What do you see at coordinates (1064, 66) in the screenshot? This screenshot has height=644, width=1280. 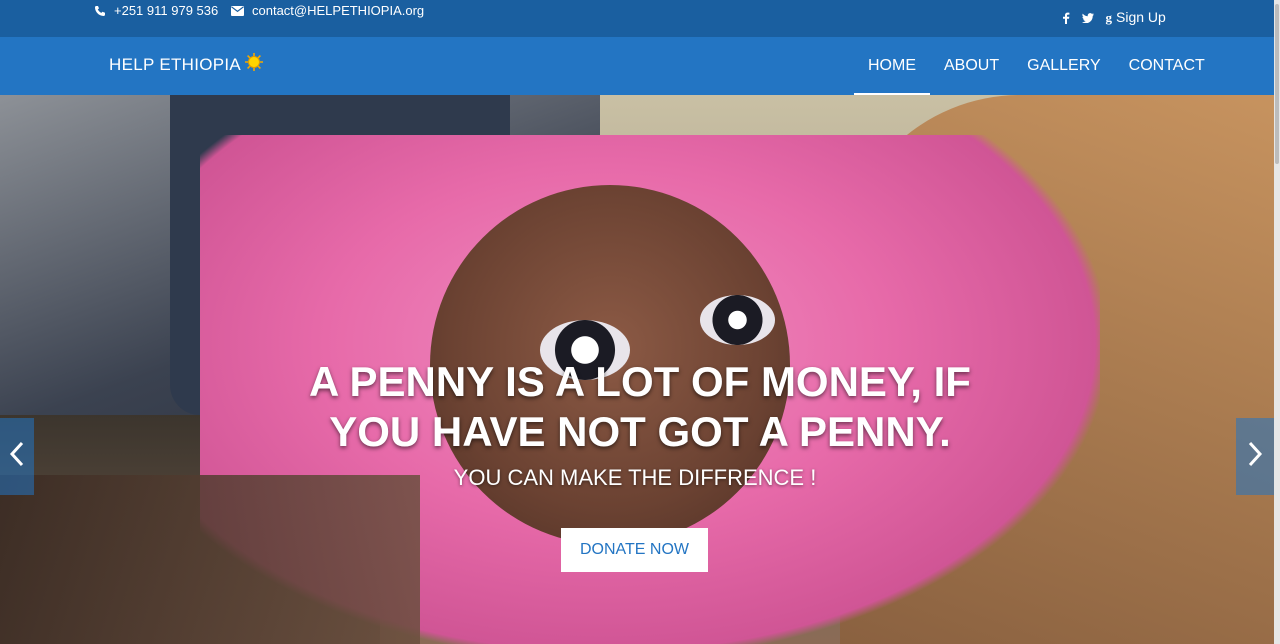 I see `nav-gallery: GALLERY` at bounding box center [1064, 66].